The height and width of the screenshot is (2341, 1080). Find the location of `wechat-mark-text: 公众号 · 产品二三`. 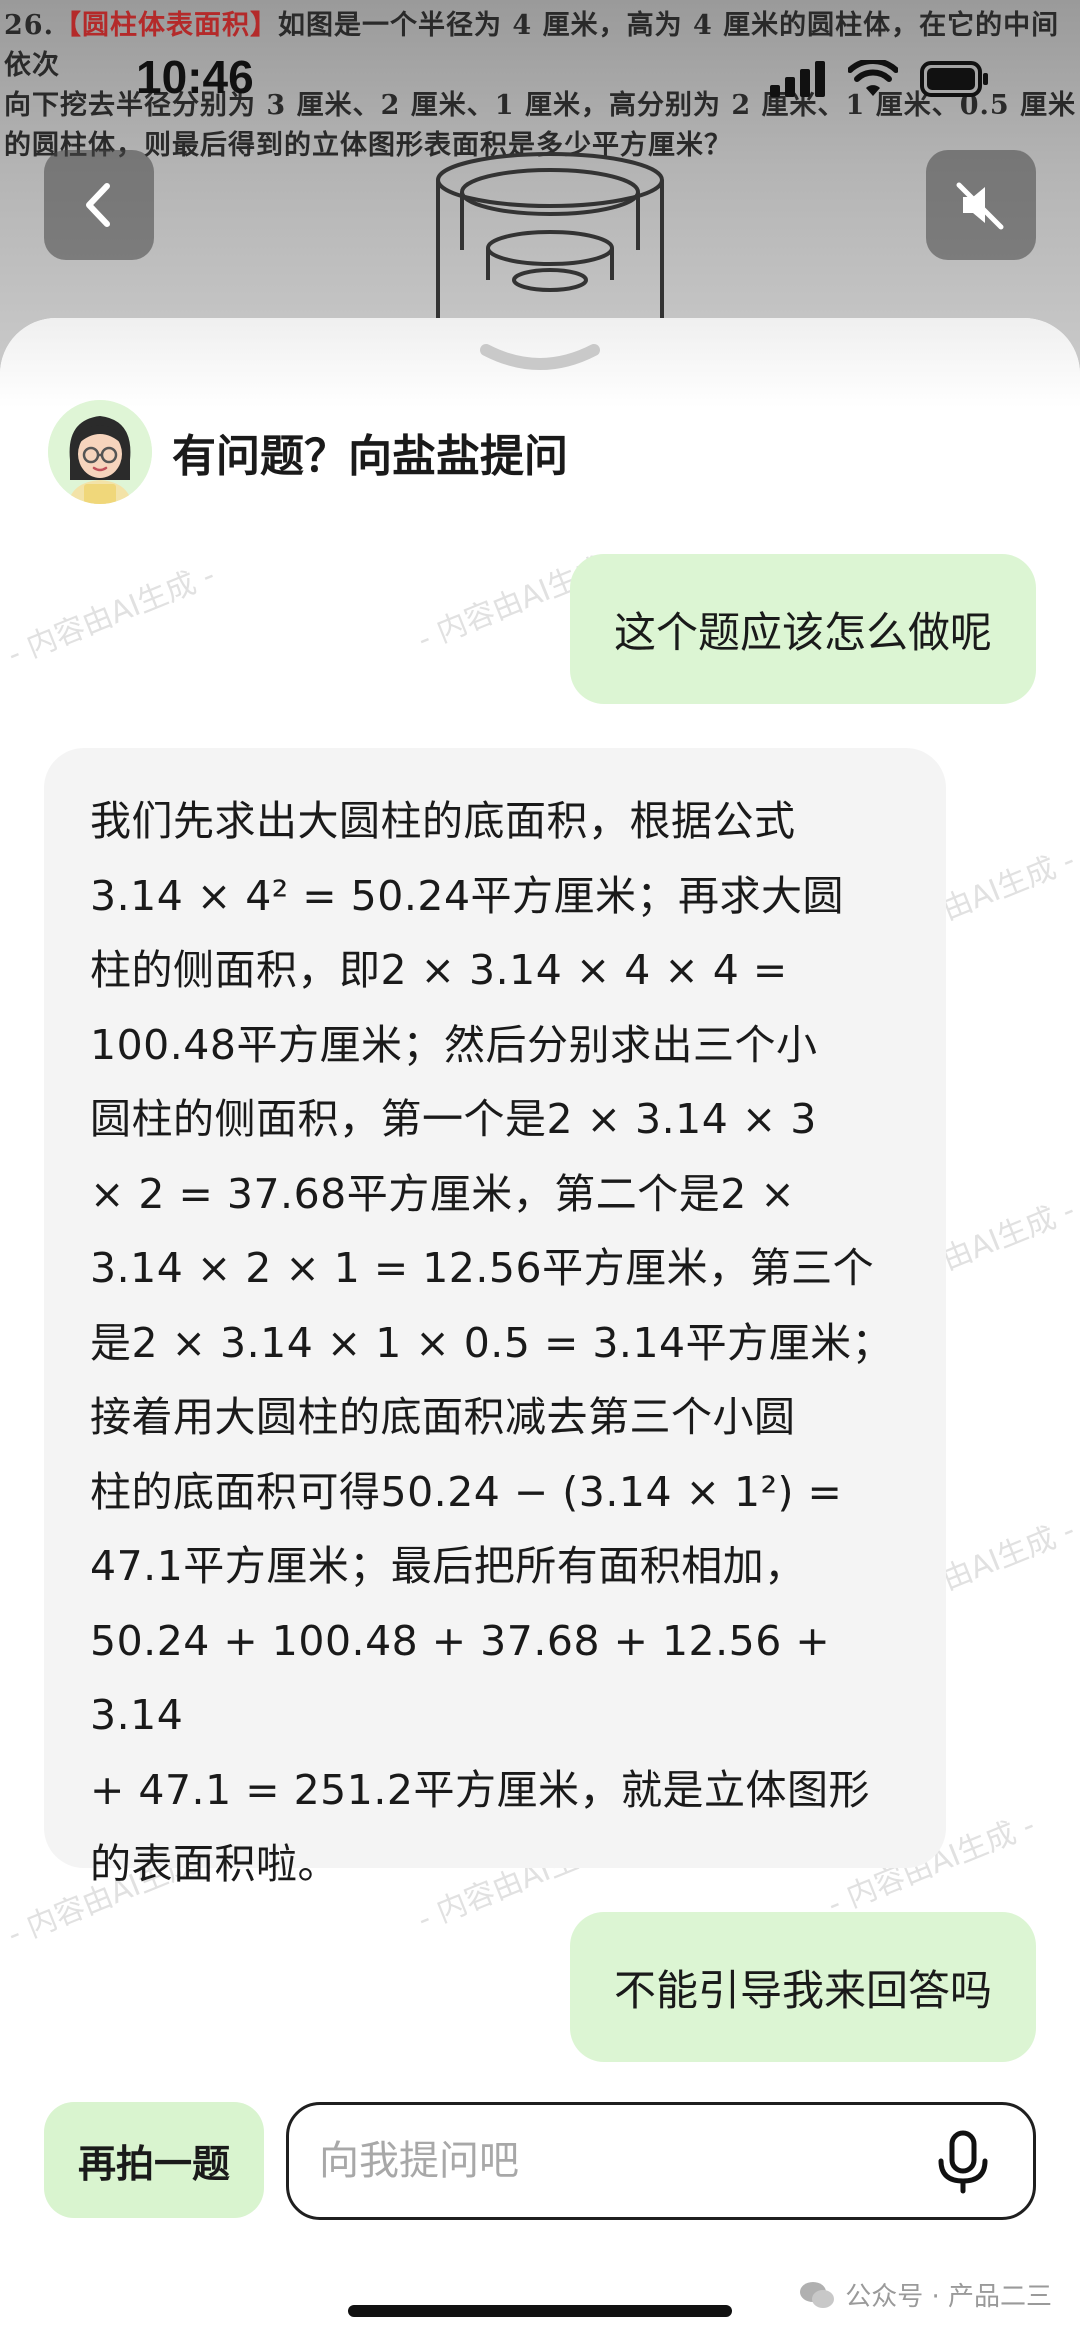

wechat-mark-text: 公众号 · 产品二三 is located at coordinates (948, 2297).